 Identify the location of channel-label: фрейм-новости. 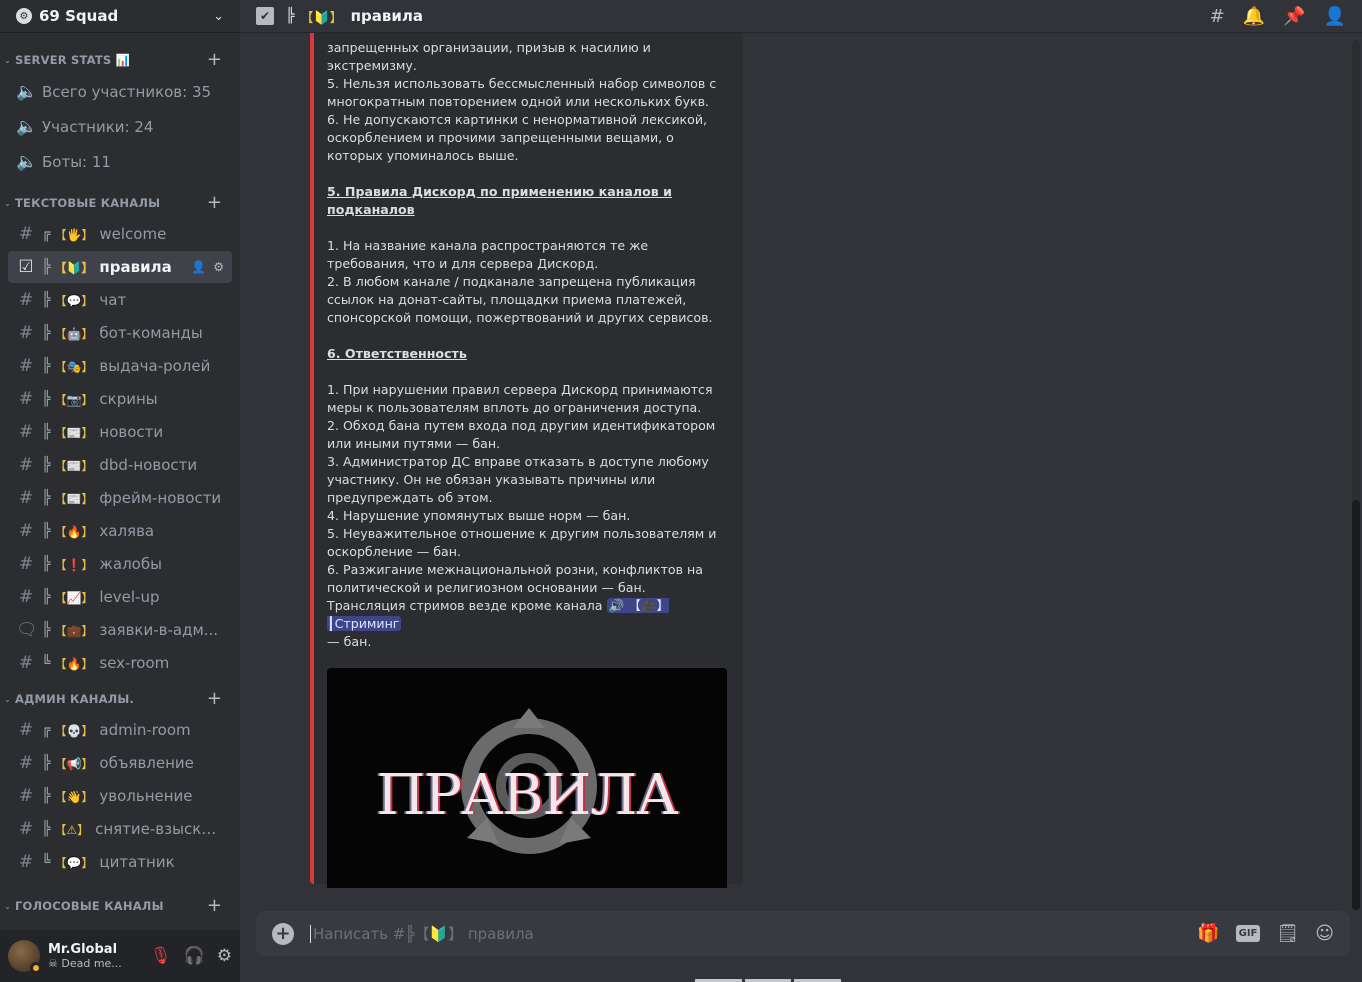
(160, 498).